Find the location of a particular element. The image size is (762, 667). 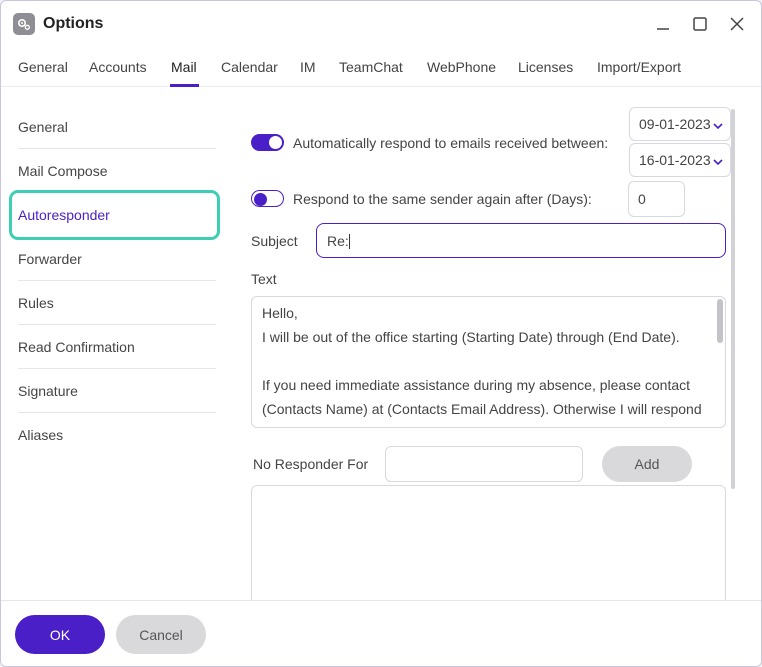

sidebar-item-forwarder: Forwarder is located at coordinates (50, 259).